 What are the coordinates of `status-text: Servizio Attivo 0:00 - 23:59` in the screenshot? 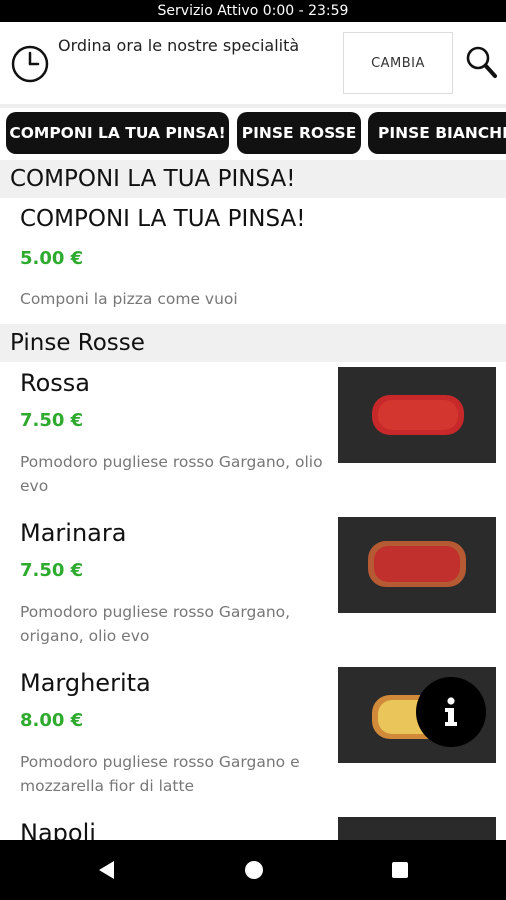 It's located at (253, 11).